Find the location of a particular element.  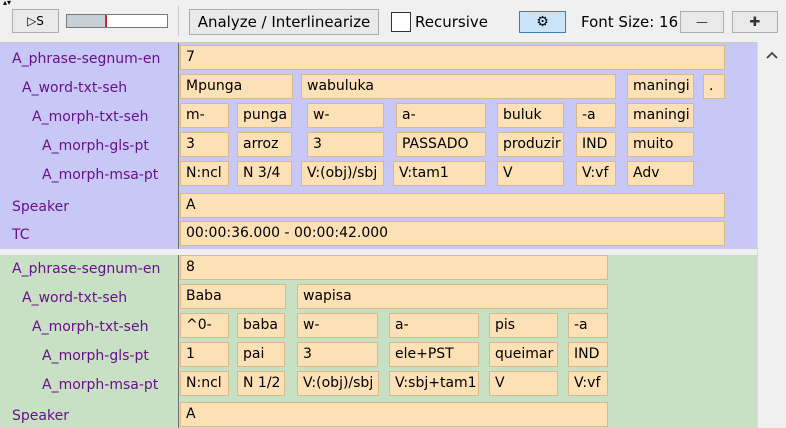

word-cell: maningi is located at coordinates (660, 86).